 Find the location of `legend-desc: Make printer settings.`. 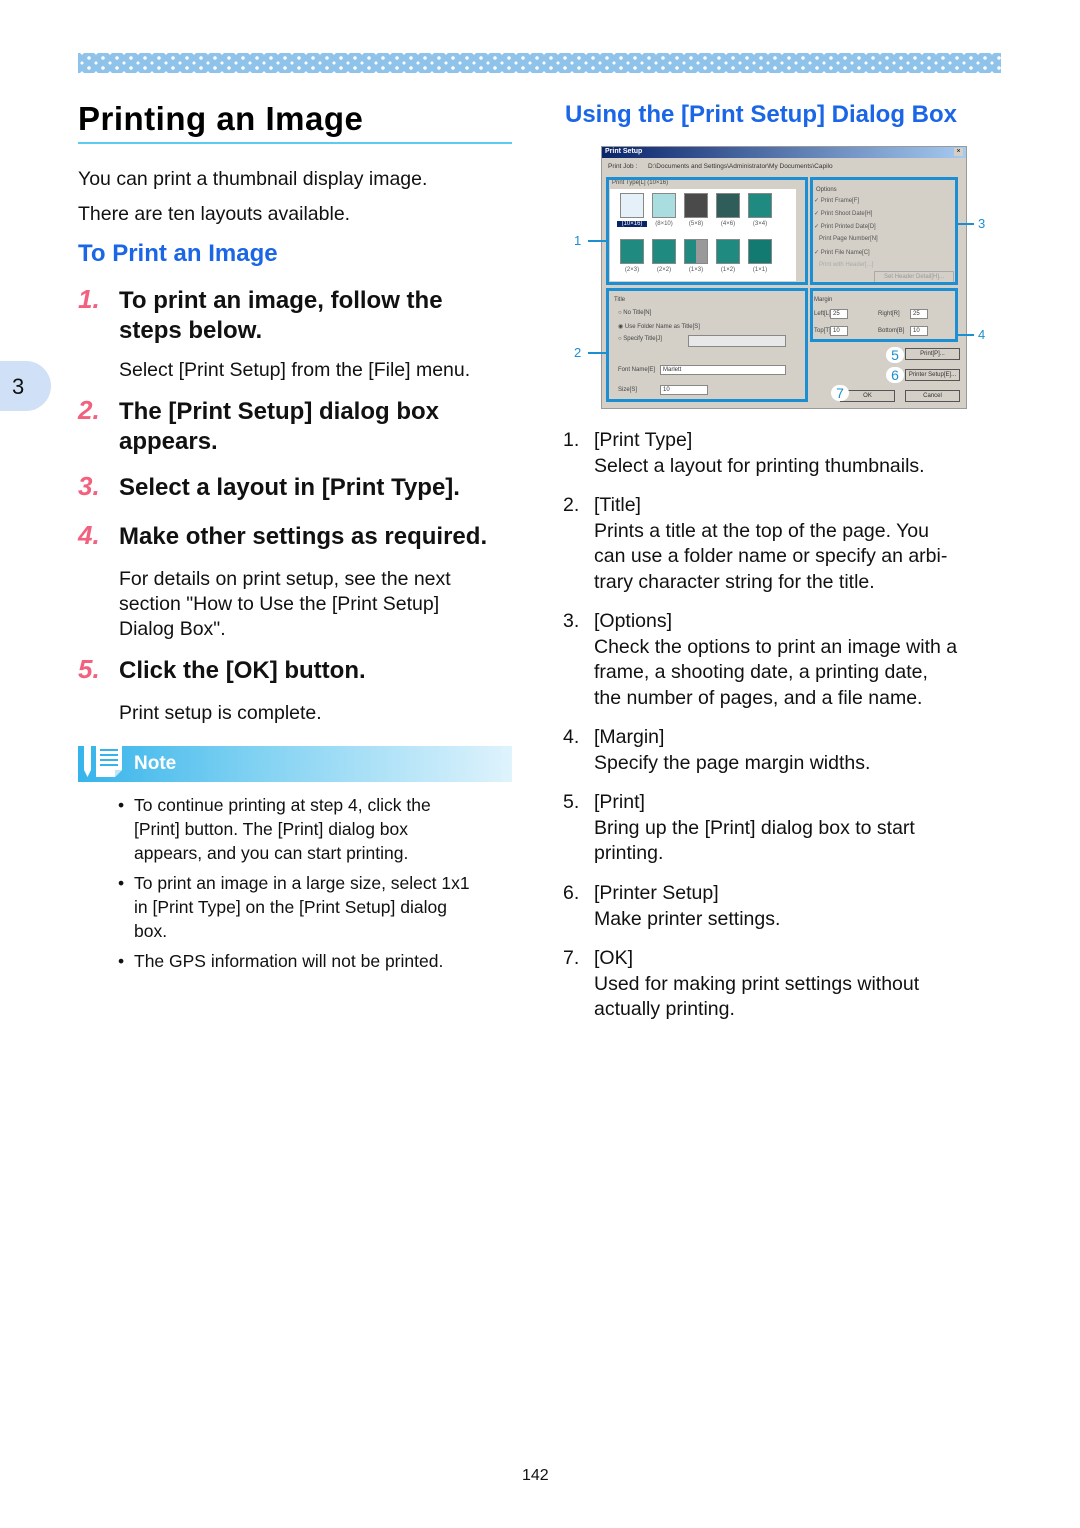

legend-desc: Make printer settings. is located at coordinates (687, 918).